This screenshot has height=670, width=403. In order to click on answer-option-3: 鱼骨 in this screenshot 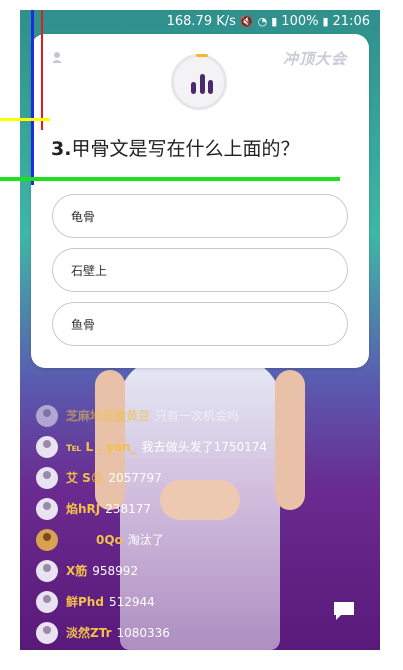, I will do `click(200, 324)`.